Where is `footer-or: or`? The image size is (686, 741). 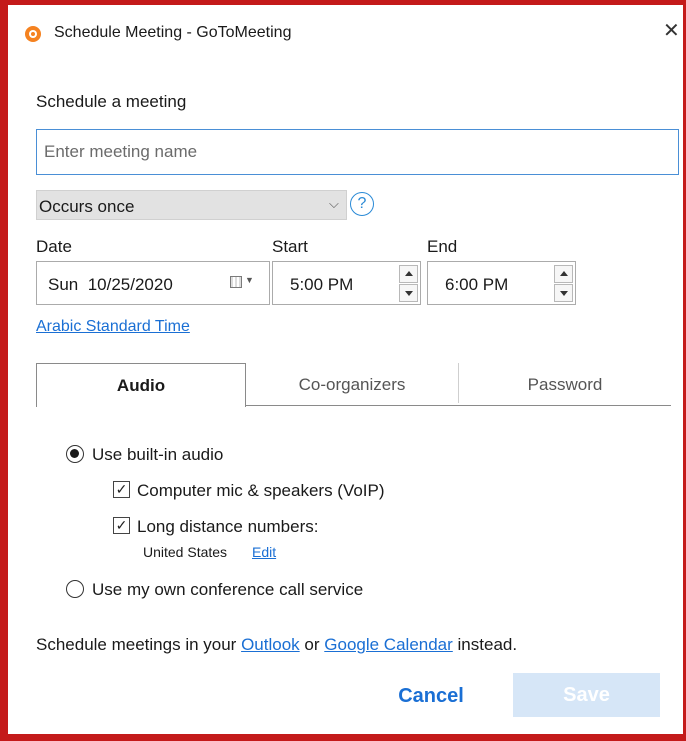 footer-or: or is located at coordinates (312, 644).